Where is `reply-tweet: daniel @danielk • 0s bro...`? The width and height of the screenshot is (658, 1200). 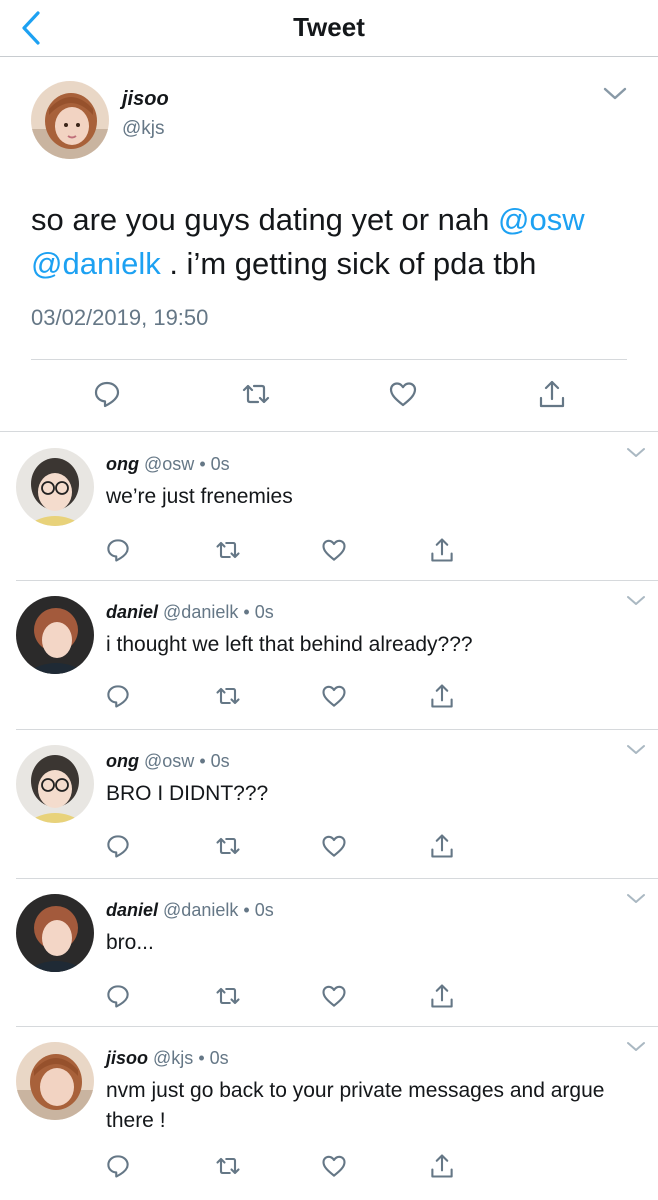 reply-tweet: daniel @danielk • 0s bro... is located at coordinates (329, 954).